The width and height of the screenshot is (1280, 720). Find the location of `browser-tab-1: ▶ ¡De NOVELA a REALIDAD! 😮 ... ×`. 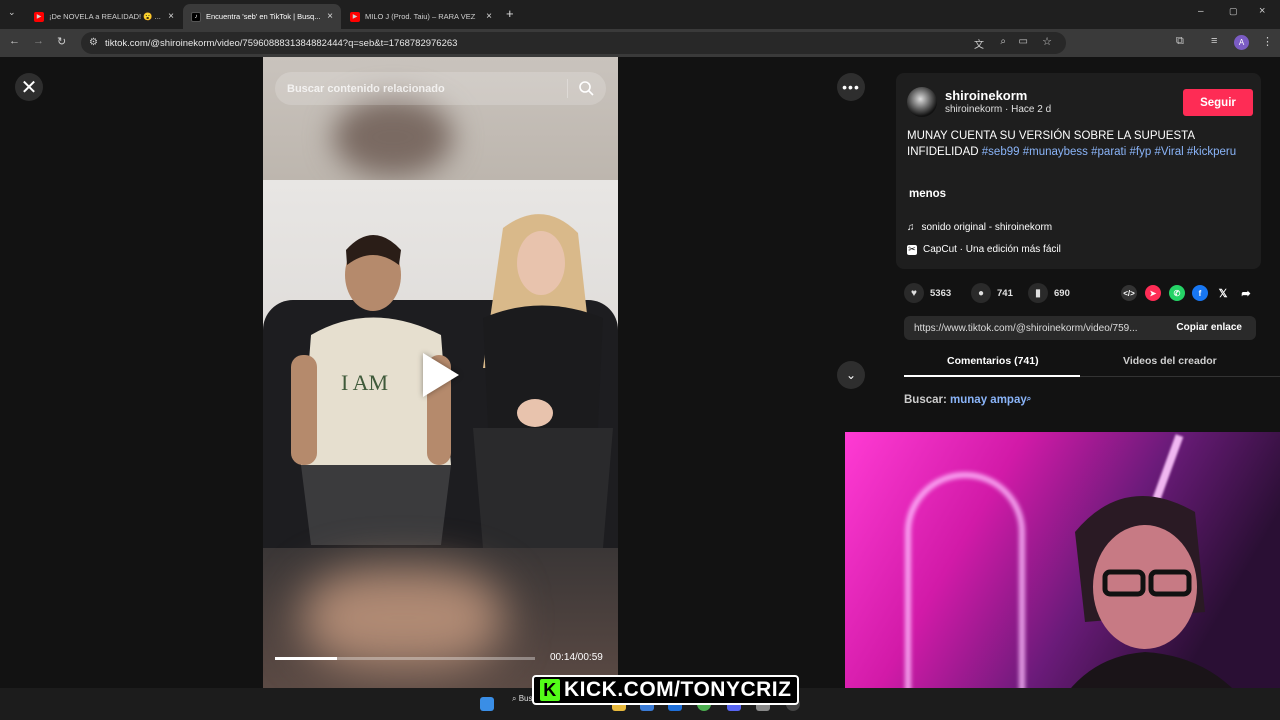

browser-tab-1: ▶ ¡De NOVELA a REALIDAD! 😮 ... × is located at coordinates (104, 16).